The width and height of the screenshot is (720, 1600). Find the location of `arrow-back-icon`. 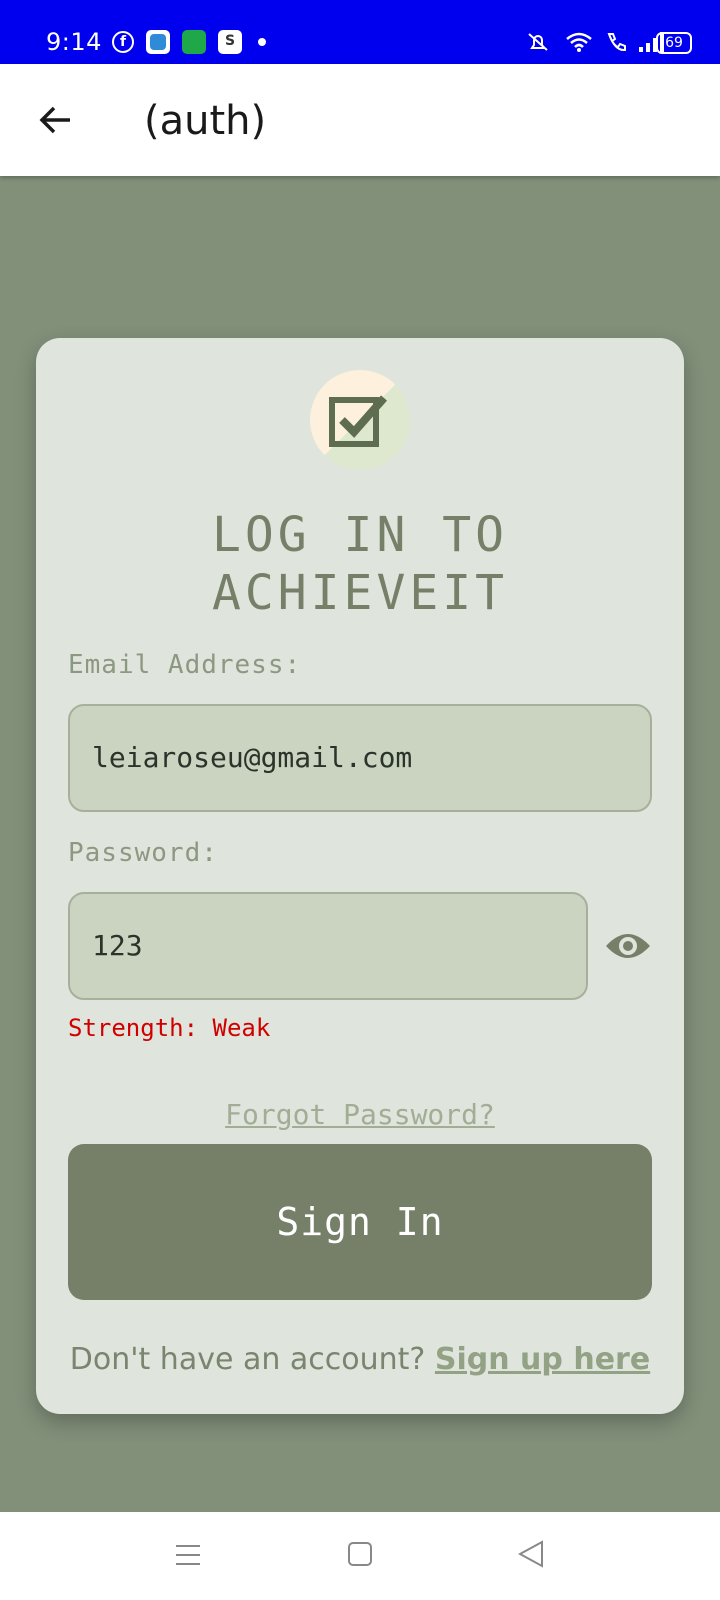

arrow-back-icon is located at coordinates (56, 120).